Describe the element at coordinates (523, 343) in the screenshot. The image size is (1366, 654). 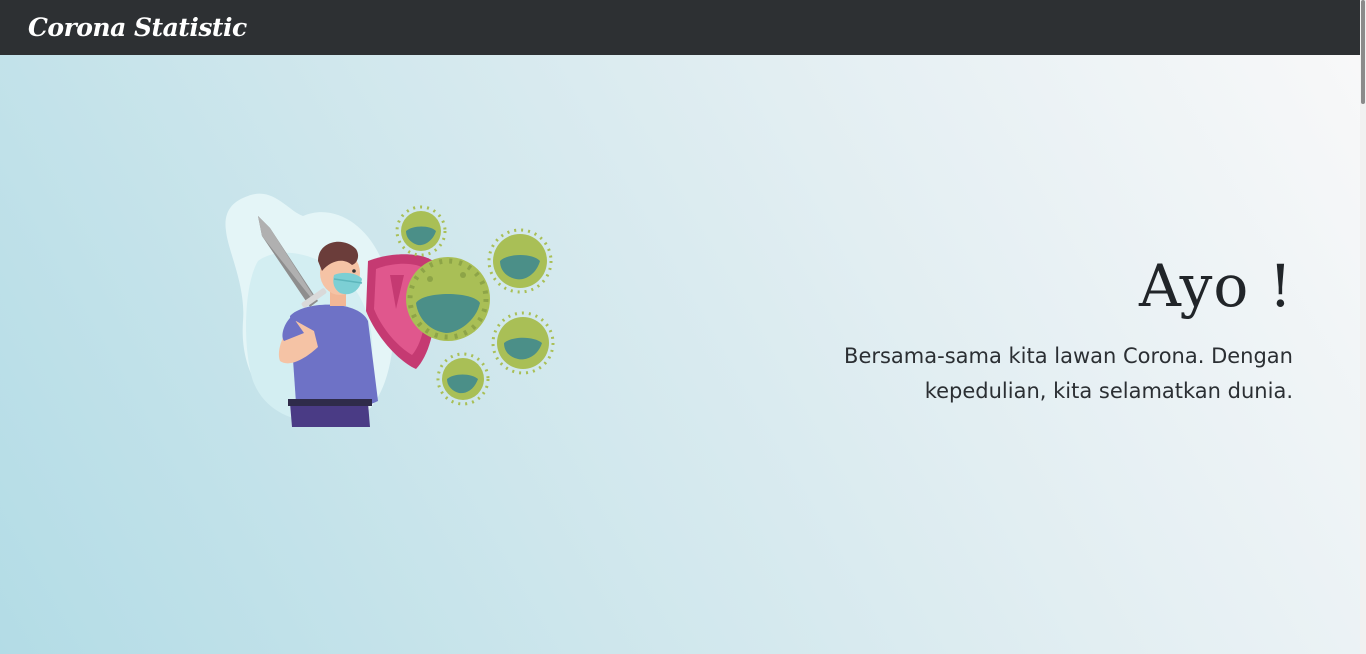
I see `virus-icon-right-bottom` at that location.